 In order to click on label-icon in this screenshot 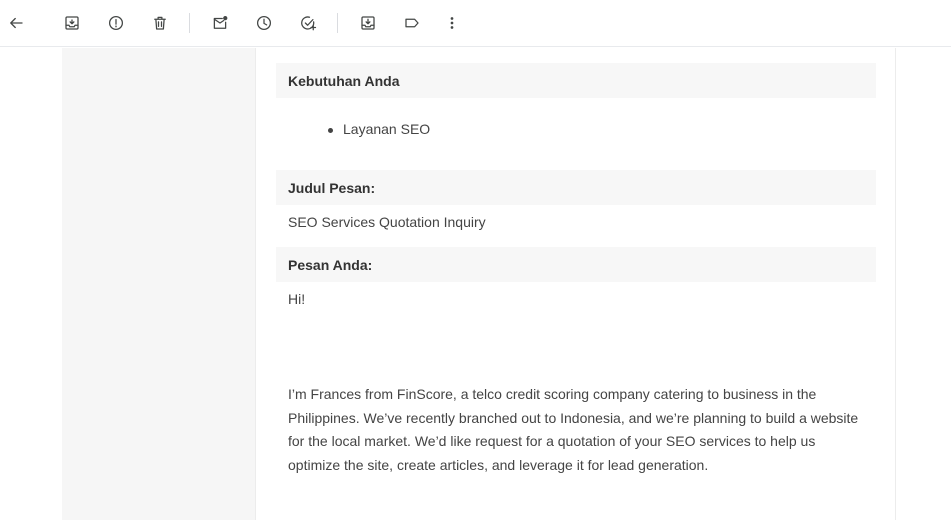, I will do `click(412, 23)`.